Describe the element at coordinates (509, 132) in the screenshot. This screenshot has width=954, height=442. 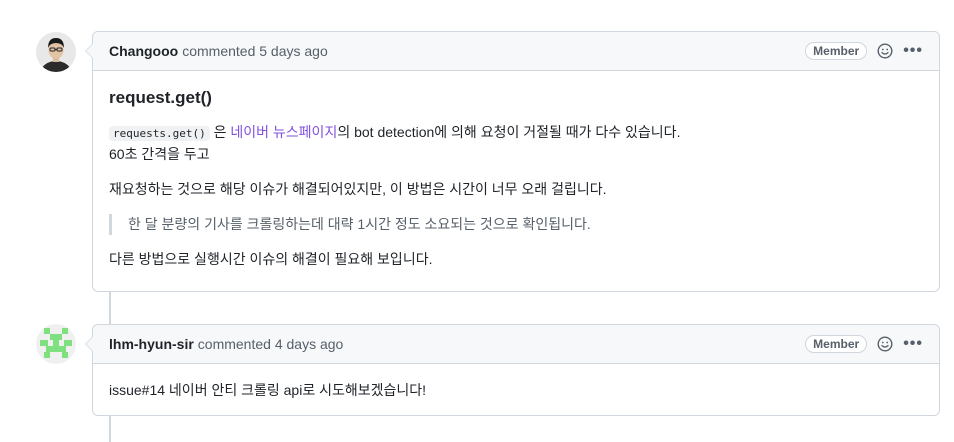
I see `text-segment: 의 bot detection에 의해 요청이 거절될 때가 다수 있습니다.` at that location.